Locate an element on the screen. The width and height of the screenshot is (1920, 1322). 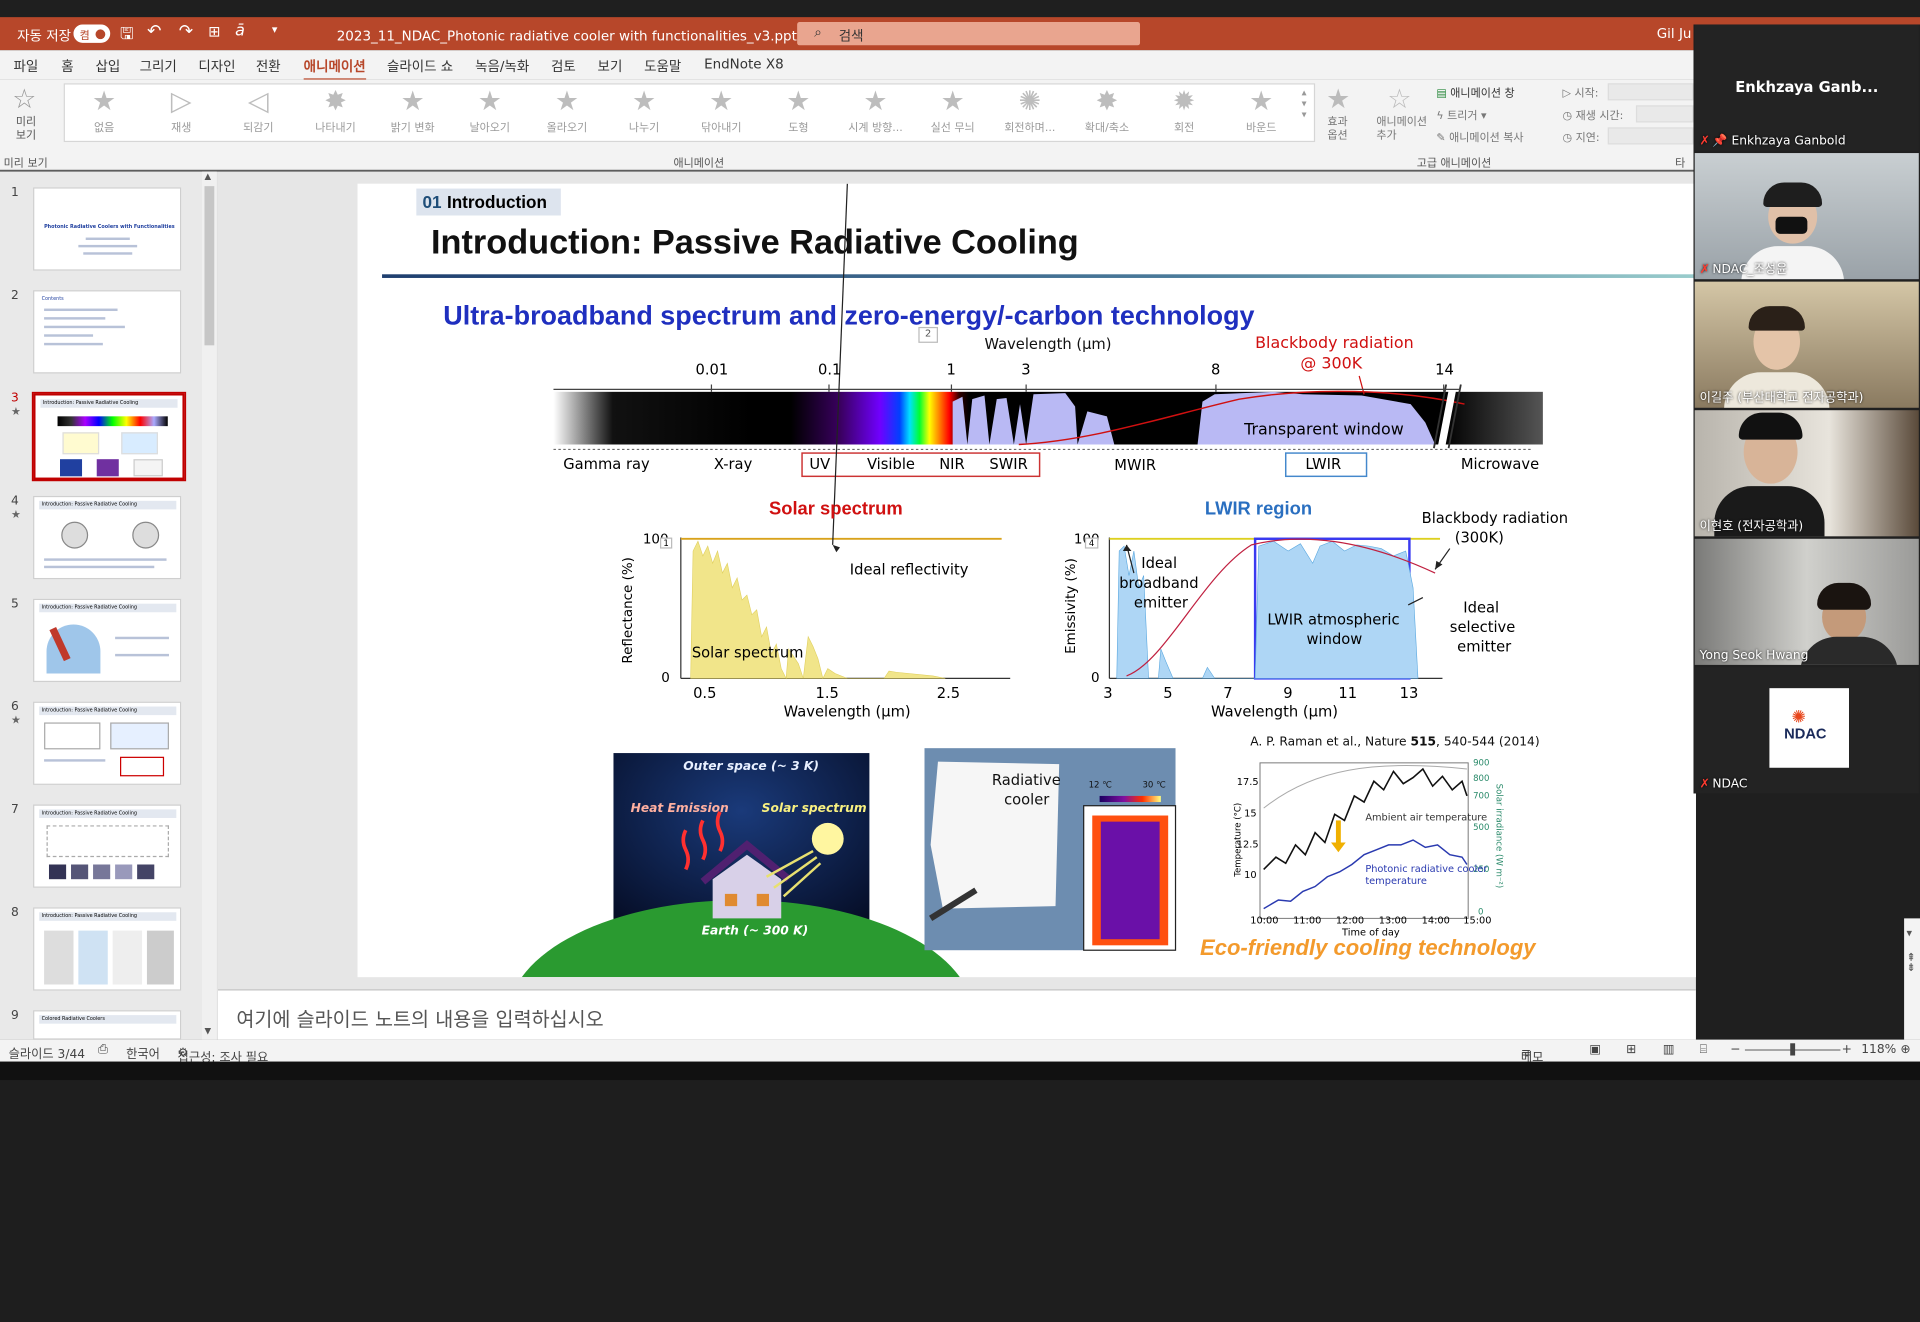
delay-input is located at coordinates (1650, 136).